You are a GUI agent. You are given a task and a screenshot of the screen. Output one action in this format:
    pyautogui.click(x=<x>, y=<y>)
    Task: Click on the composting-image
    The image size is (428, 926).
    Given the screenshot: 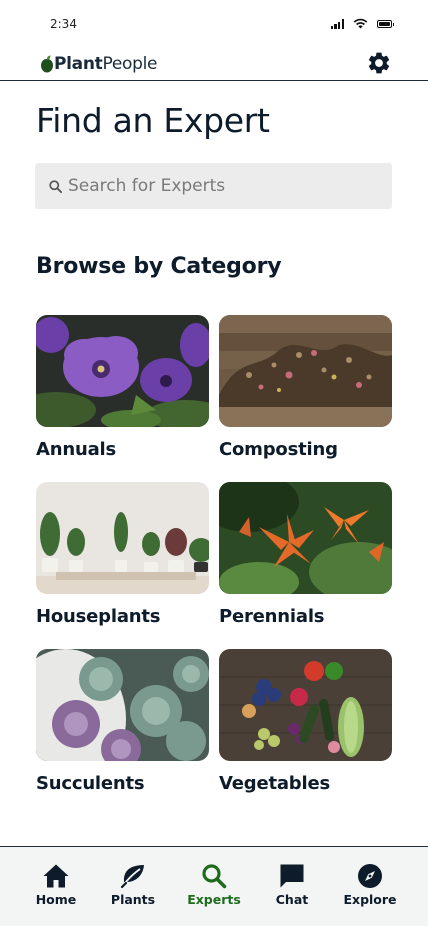 What is the action you would take?
    pyautogui.click(x=305, y=371)
    